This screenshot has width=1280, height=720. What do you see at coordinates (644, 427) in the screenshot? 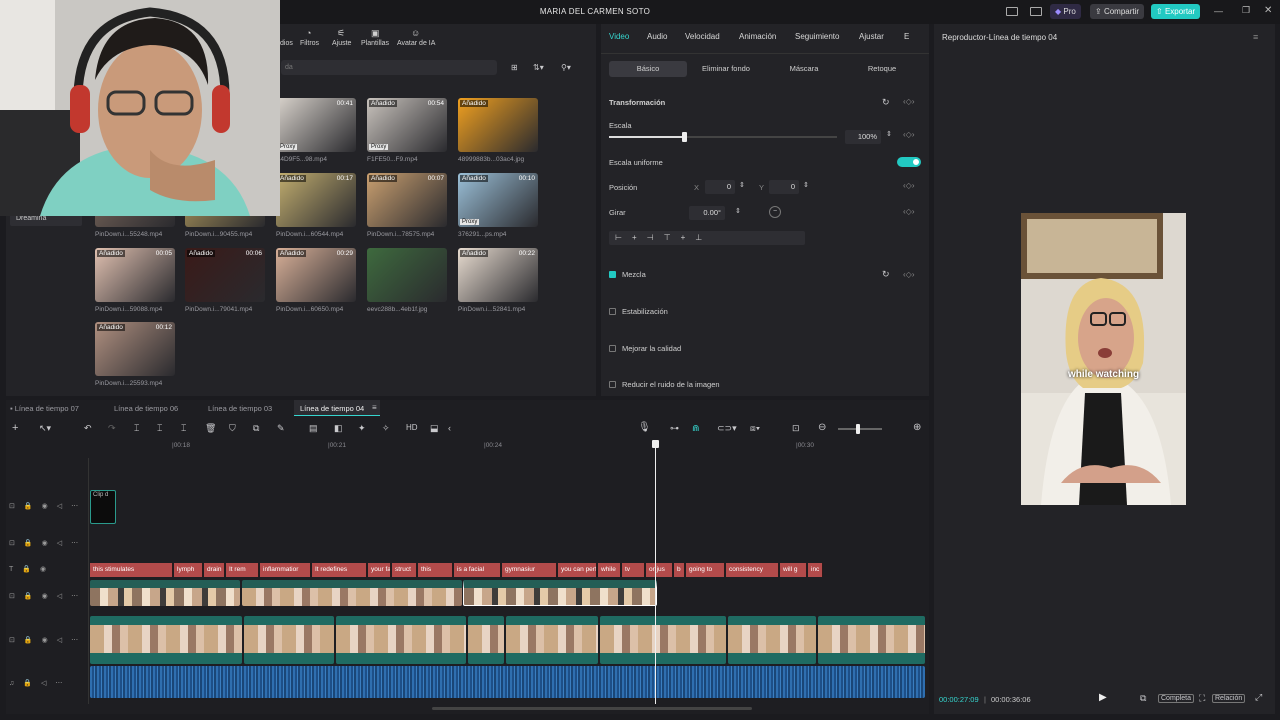
I see `mic-icon: 🎙` at bounding box center [644, 427].